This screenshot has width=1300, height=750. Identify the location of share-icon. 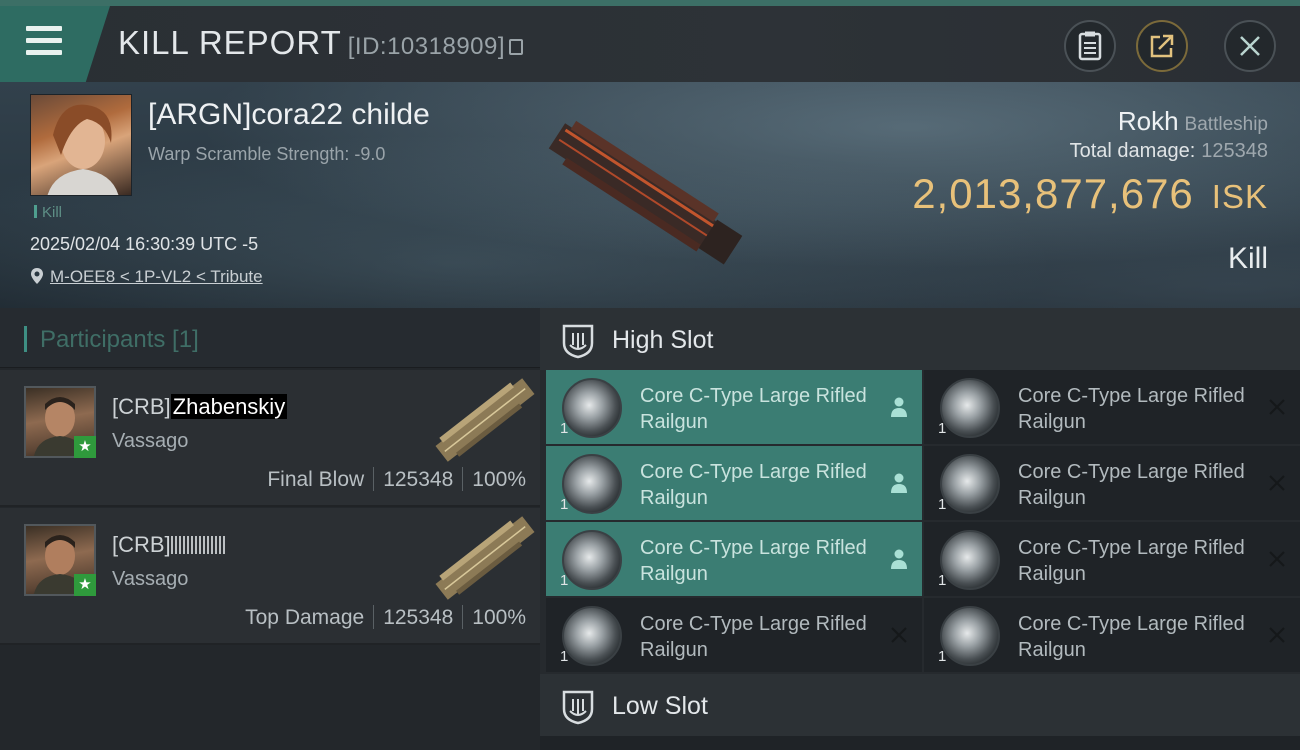
(1162, 46).